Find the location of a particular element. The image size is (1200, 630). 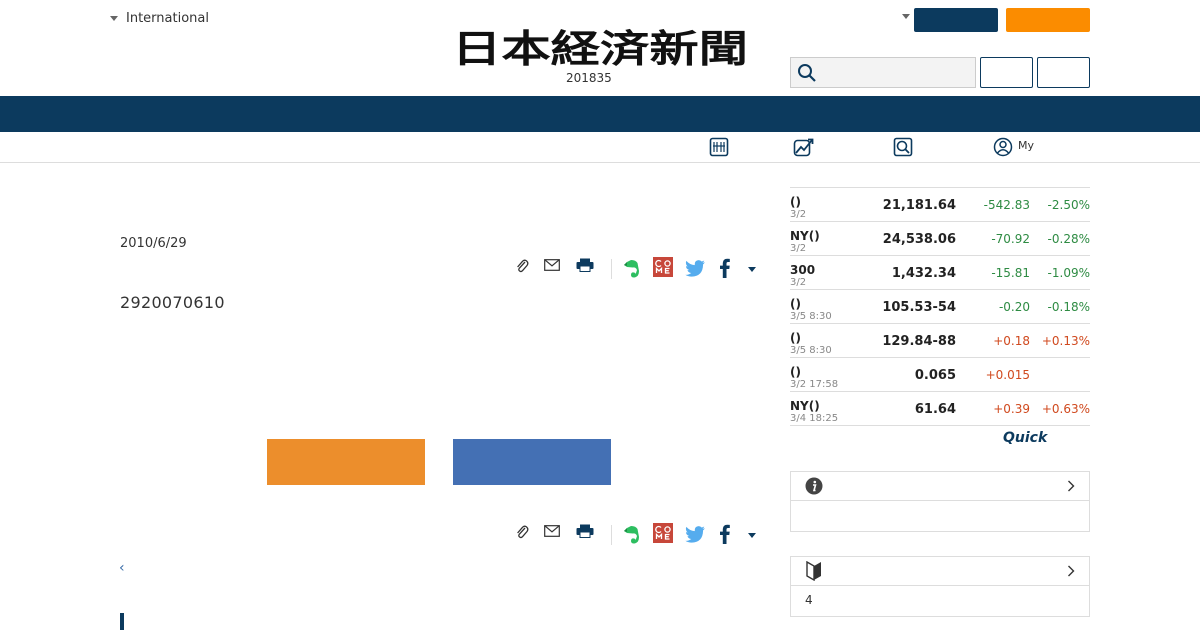

back-link: ‹ is located at coordinates (122, 568).